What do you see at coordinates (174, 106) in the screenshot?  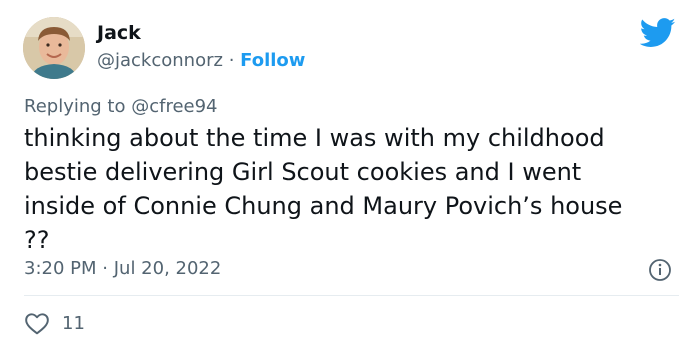 I see `reply-handle: @cfree94` at bounding box center [174, 106].